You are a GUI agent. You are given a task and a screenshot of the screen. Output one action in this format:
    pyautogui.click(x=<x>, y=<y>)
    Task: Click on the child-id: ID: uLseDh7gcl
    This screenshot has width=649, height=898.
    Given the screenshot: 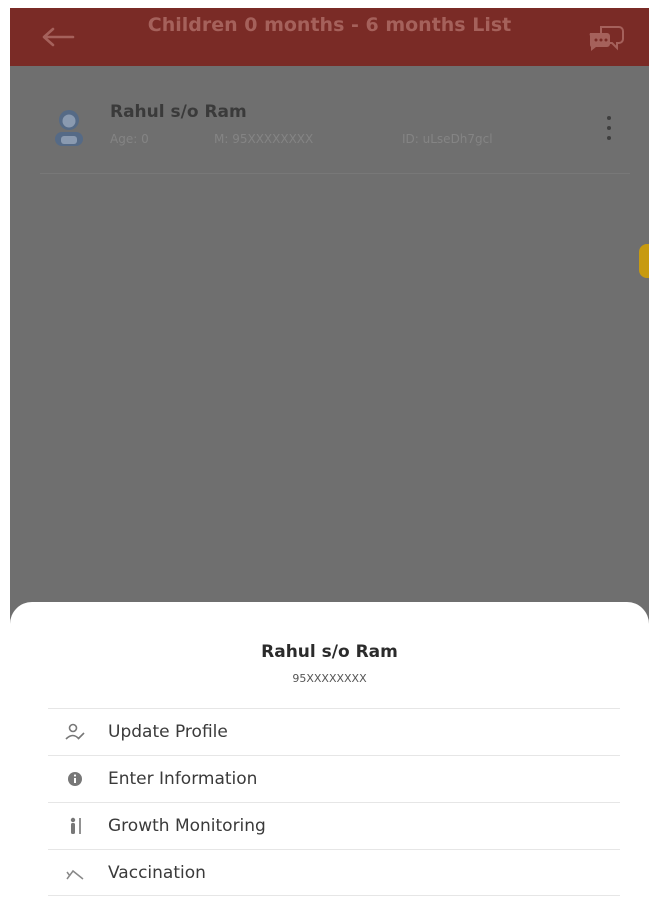 What is the action you would take?
    pyautogui.click(x=447, y=139)
    